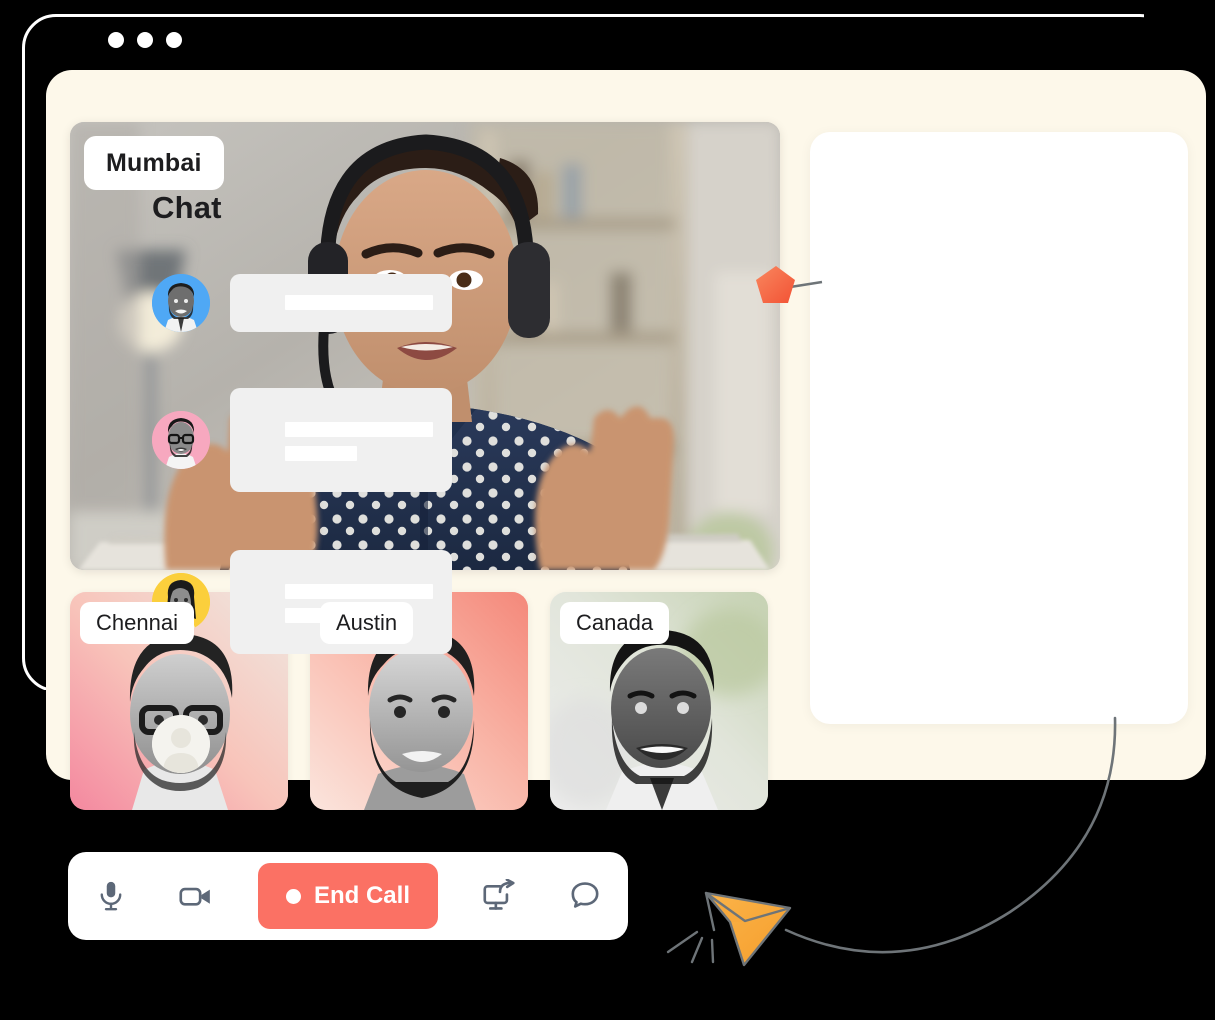 This screenshot has height=1020, width=1215. I want to click on camera-icon, so click(196, 896).